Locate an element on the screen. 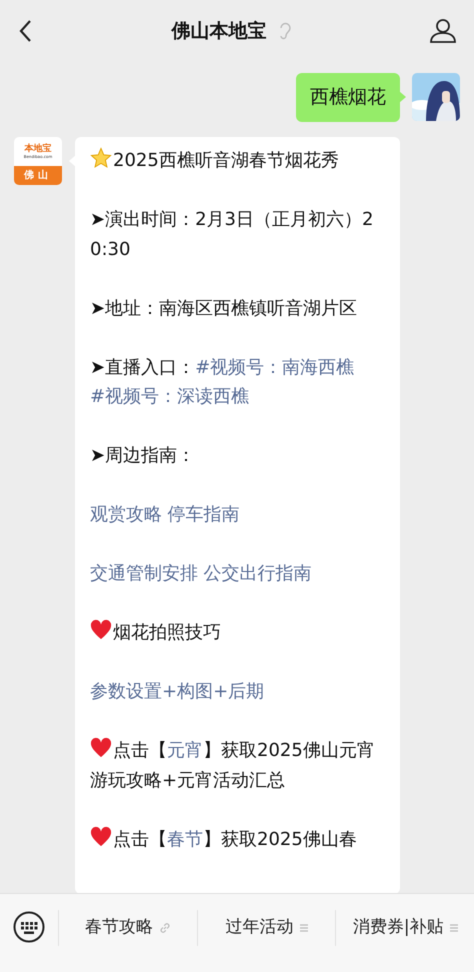  menu-item: 消费券|补贴 is located at coordinates (398, 928).